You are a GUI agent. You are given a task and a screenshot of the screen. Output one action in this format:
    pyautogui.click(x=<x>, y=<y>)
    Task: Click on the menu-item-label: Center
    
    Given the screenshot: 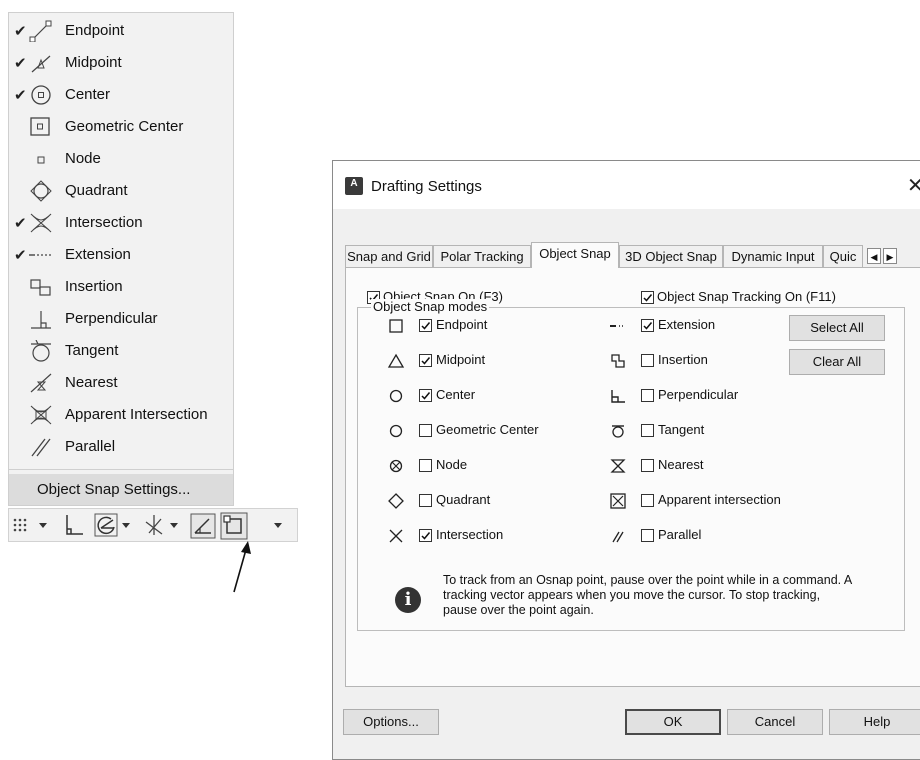 What is the action you would take?
    pyautogui.click(x=88, y=94)
    